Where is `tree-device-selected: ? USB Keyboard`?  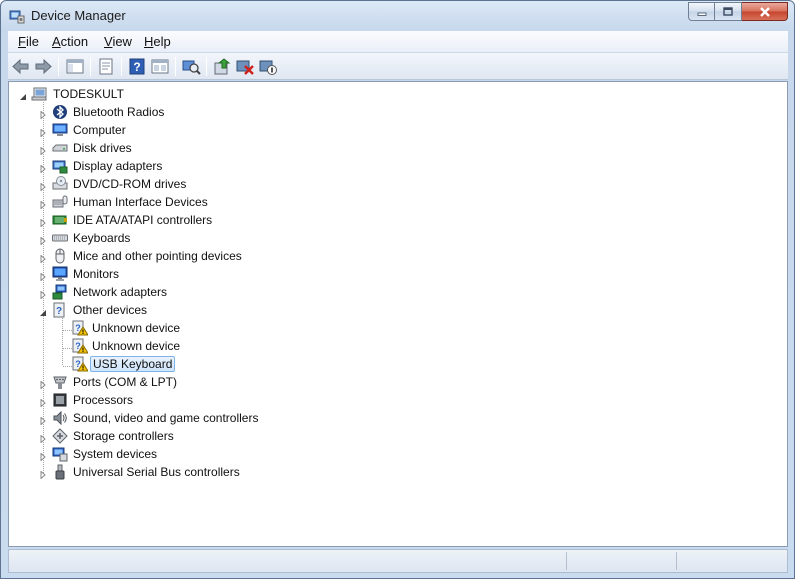 tree-device-selected: ? USB Keyboard is located at coordinates (398, 364).